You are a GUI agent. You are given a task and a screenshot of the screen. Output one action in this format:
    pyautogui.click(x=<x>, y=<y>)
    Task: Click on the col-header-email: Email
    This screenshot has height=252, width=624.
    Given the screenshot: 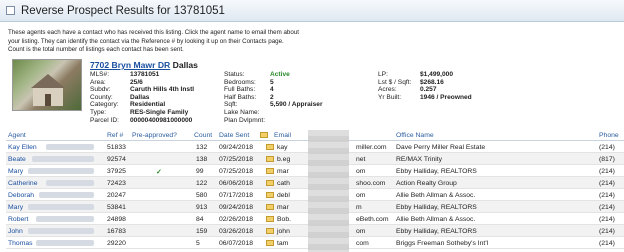 What is the action you would take?
    pyautogui.click(x=282, y=135)
    